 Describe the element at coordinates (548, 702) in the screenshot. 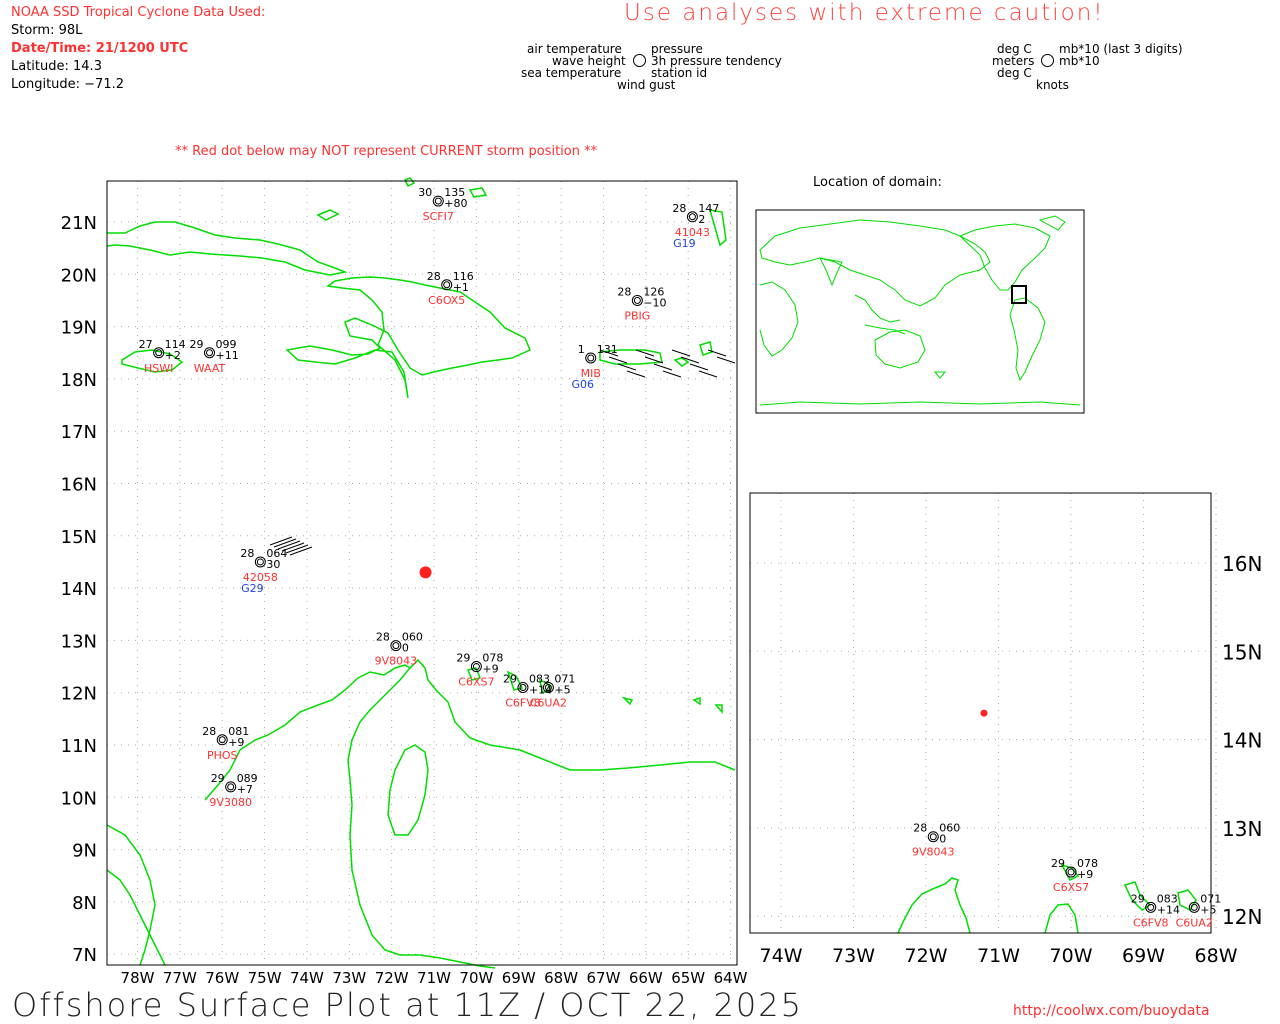

I see `station-id: C6UA2` at that location.